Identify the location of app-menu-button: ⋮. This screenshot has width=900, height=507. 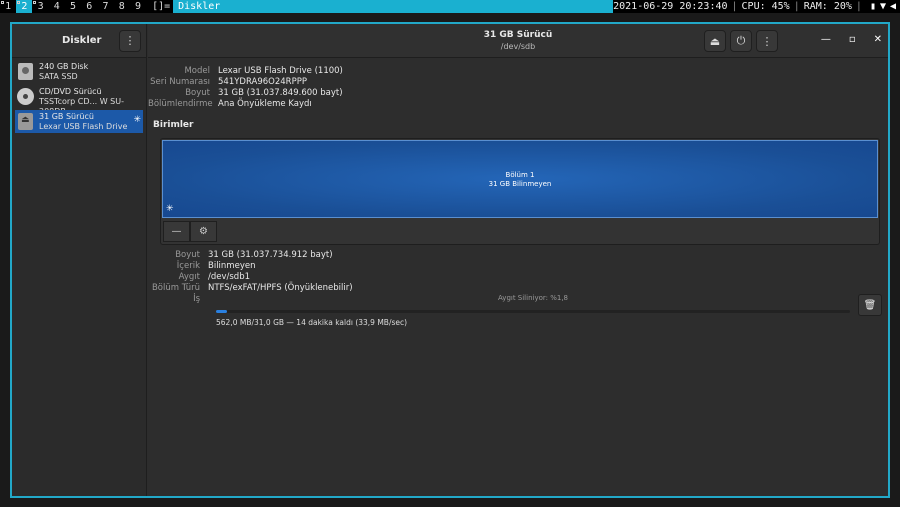
(130, 40).